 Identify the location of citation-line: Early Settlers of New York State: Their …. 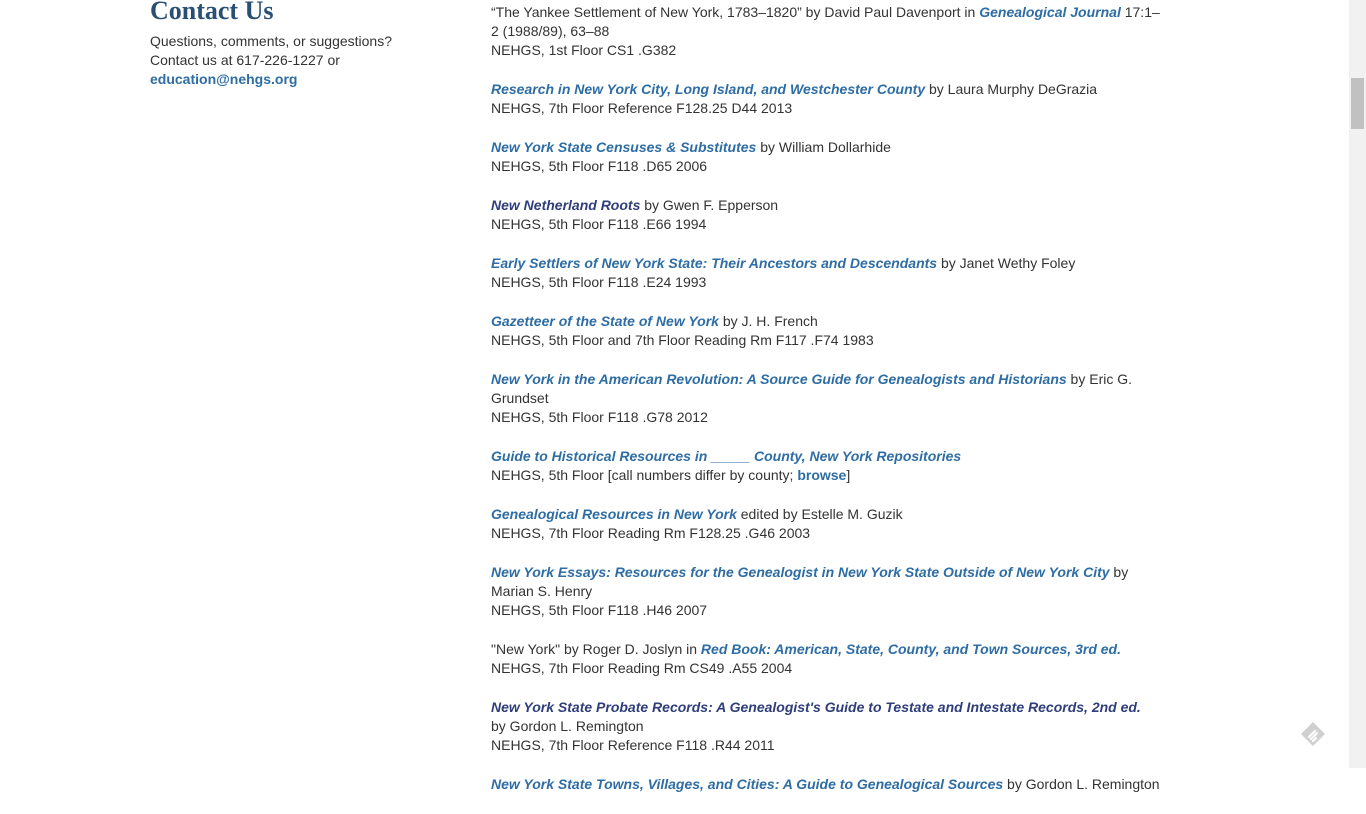
(826, 263).